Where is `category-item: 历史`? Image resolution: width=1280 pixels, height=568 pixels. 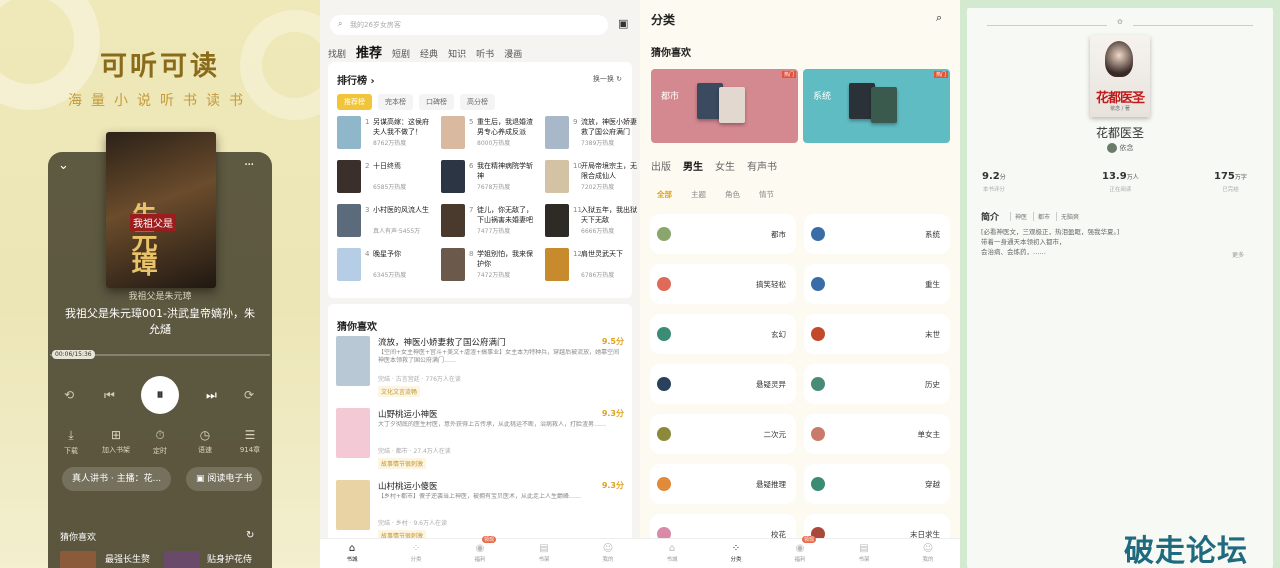
category-item: 历史 is located at coordinates (877, 384).